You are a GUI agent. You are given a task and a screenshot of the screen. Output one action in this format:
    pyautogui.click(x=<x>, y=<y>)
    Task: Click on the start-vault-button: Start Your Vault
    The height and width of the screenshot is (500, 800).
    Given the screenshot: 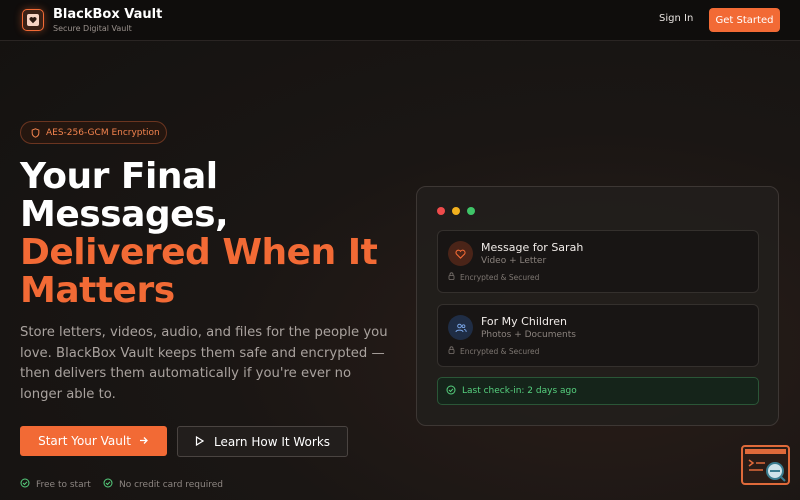 What is the action you would take?
    pyautogui.click(x=93, y=441)
    